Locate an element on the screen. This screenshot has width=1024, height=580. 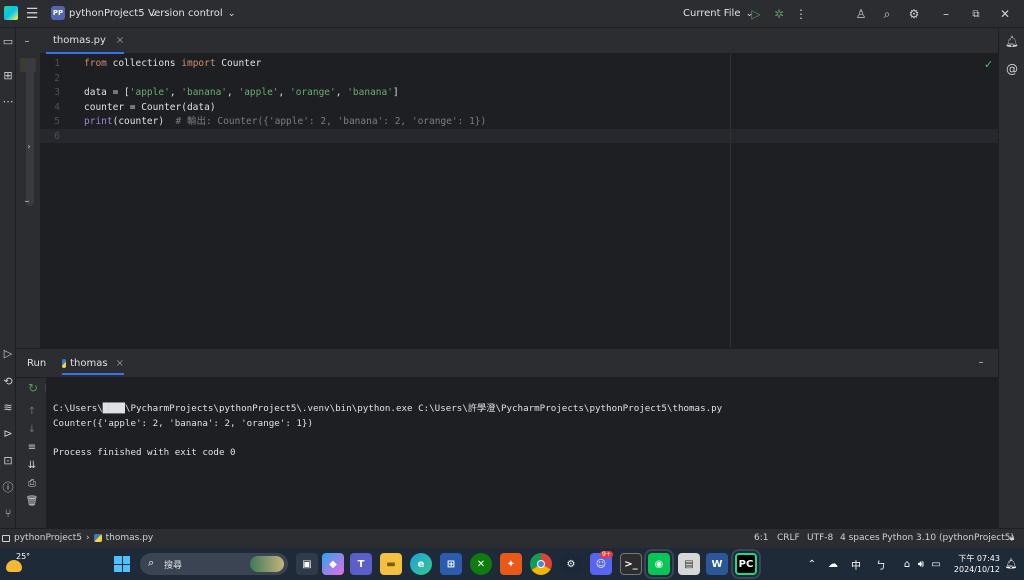
teams-icon: T is located at coordinates (361, 564).